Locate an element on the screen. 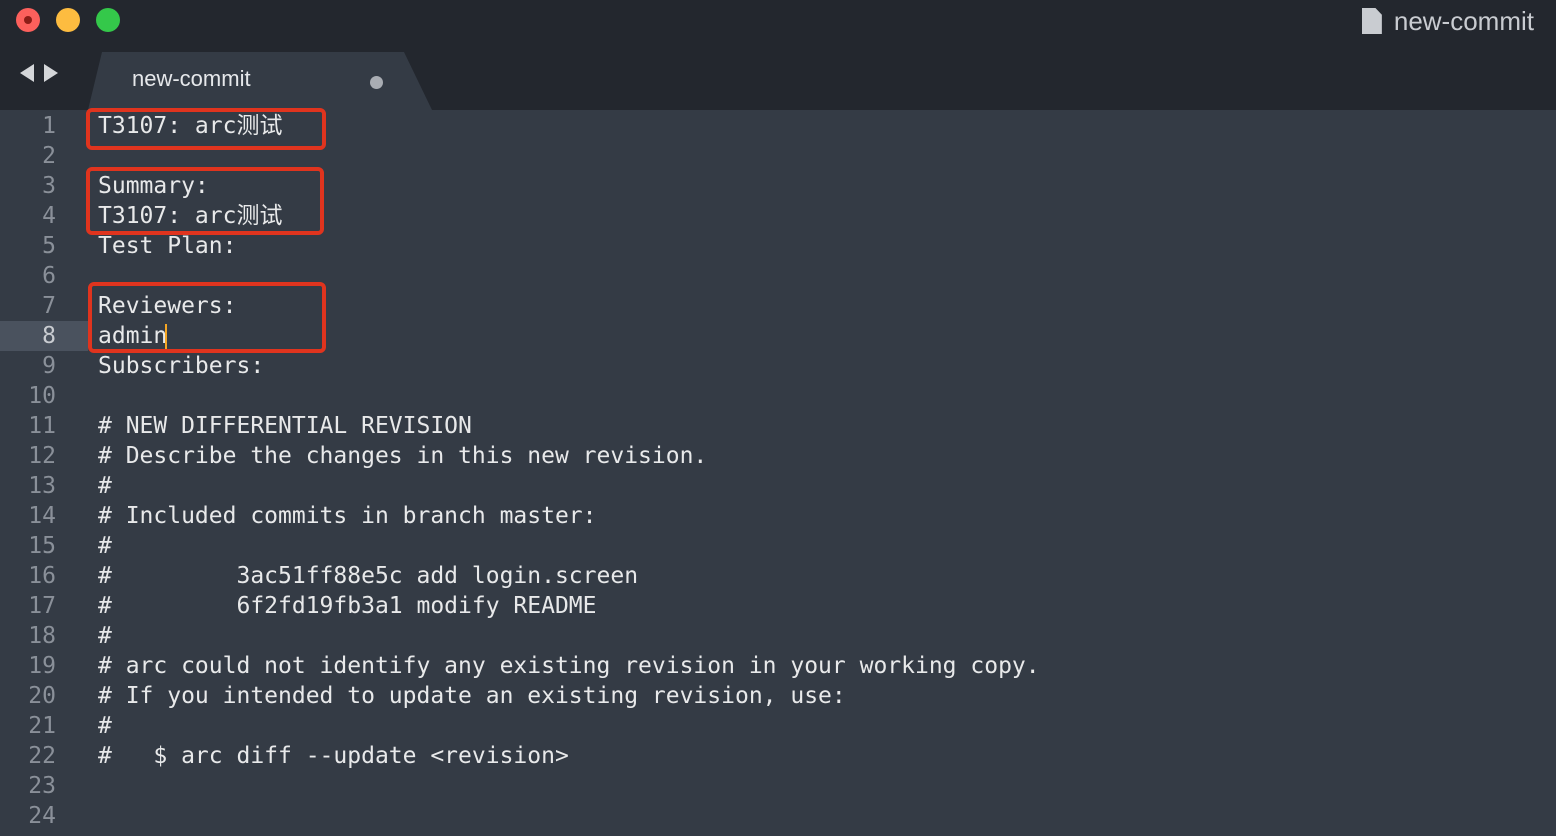 The height and width of the screenshot is (836, 1556). line-content: # NEW DIFFERENTIAL REVISION is located at coordinates (285, 426).